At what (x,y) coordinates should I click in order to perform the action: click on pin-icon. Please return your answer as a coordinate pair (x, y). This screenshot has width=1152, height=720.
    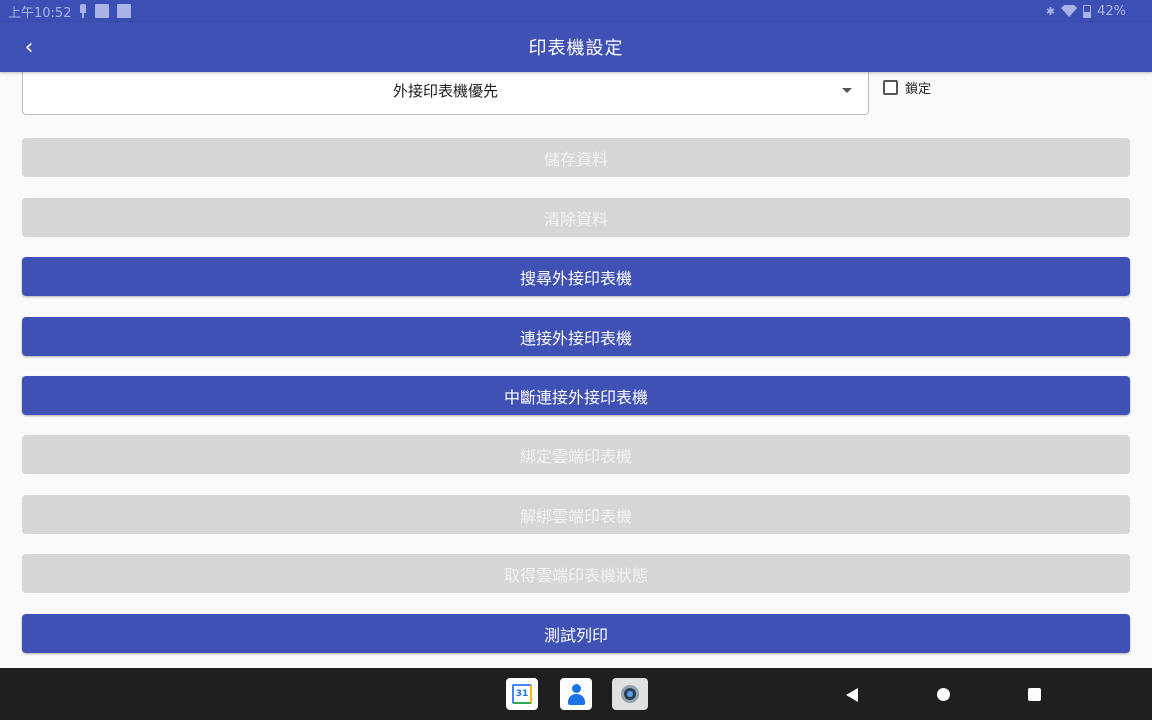
    Looking at the image, I should click on (83, 11).